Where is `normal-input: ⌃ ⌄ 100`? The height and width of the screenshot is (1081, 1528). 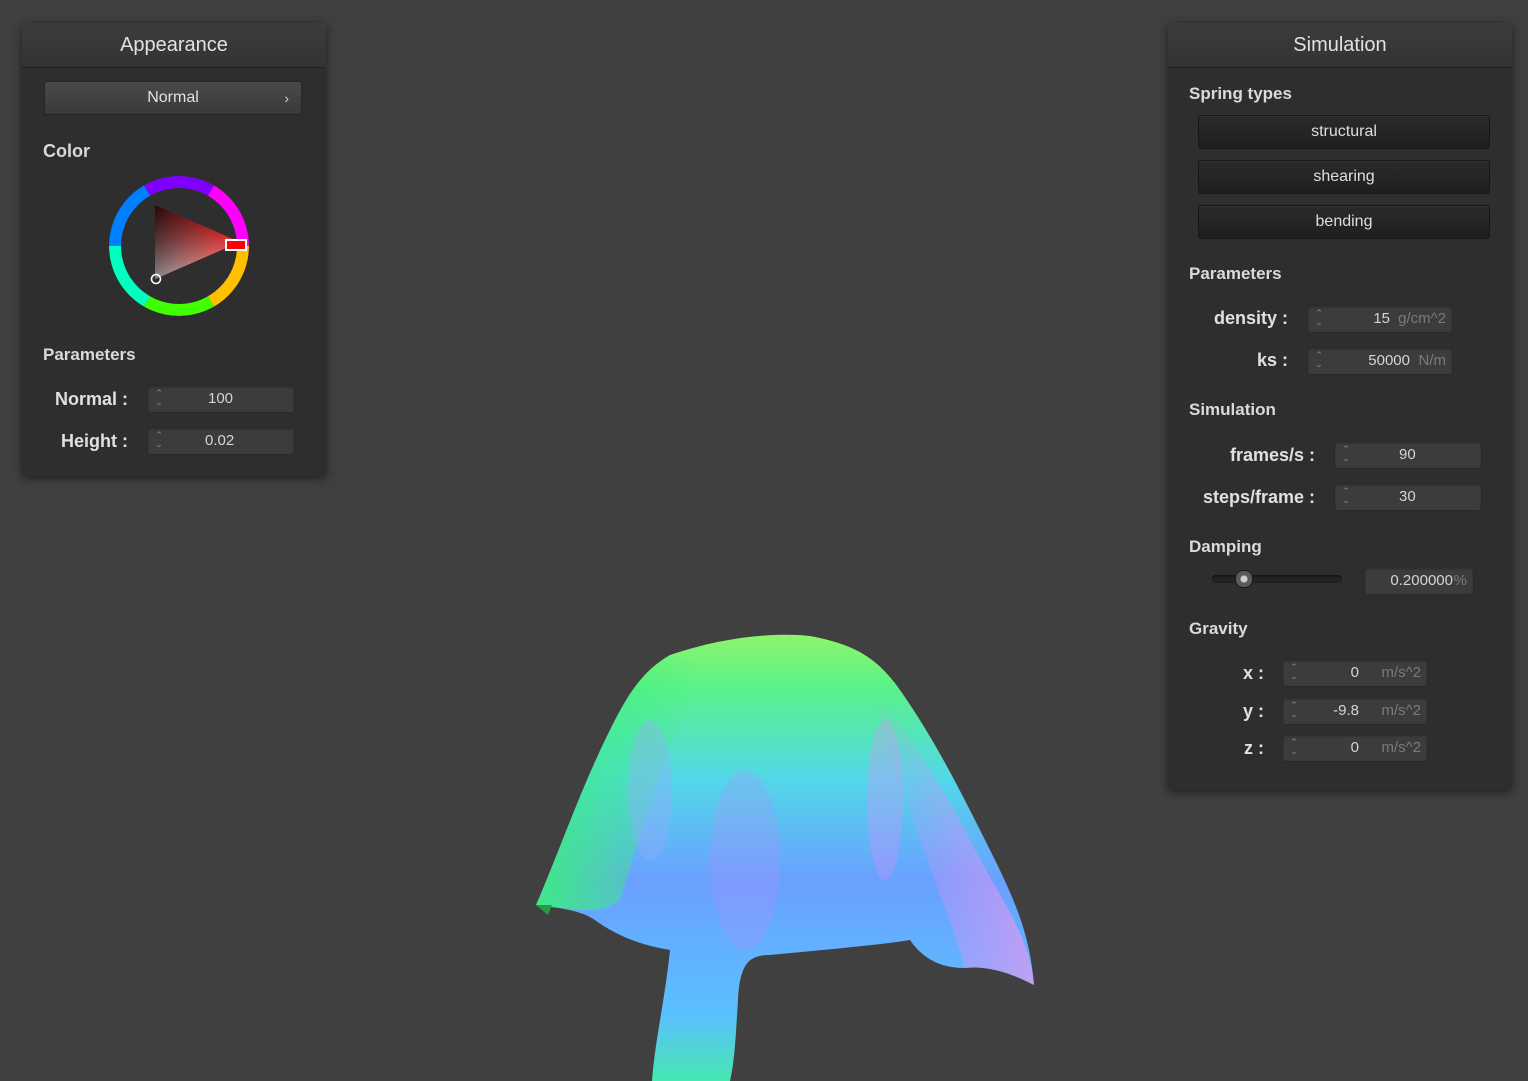
normal-input: ⌃ ⌄ 100 is located at coordinates (221, 399).